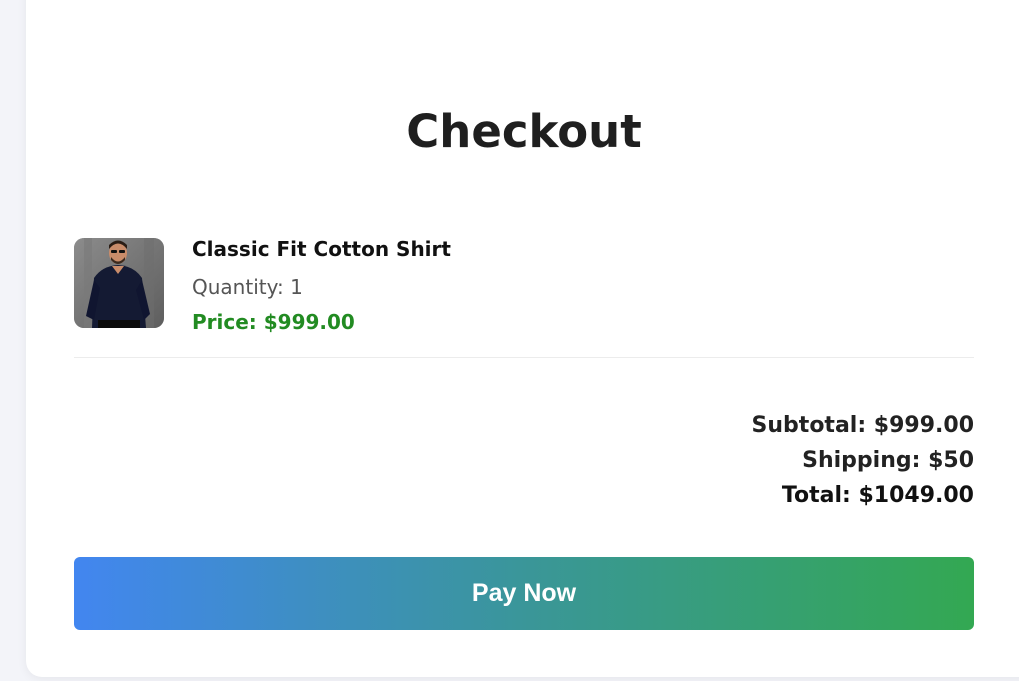  Describe the element at coordinates (877, 495) in the screenshot. I see `total-line: Total: $1049.00` at that location.